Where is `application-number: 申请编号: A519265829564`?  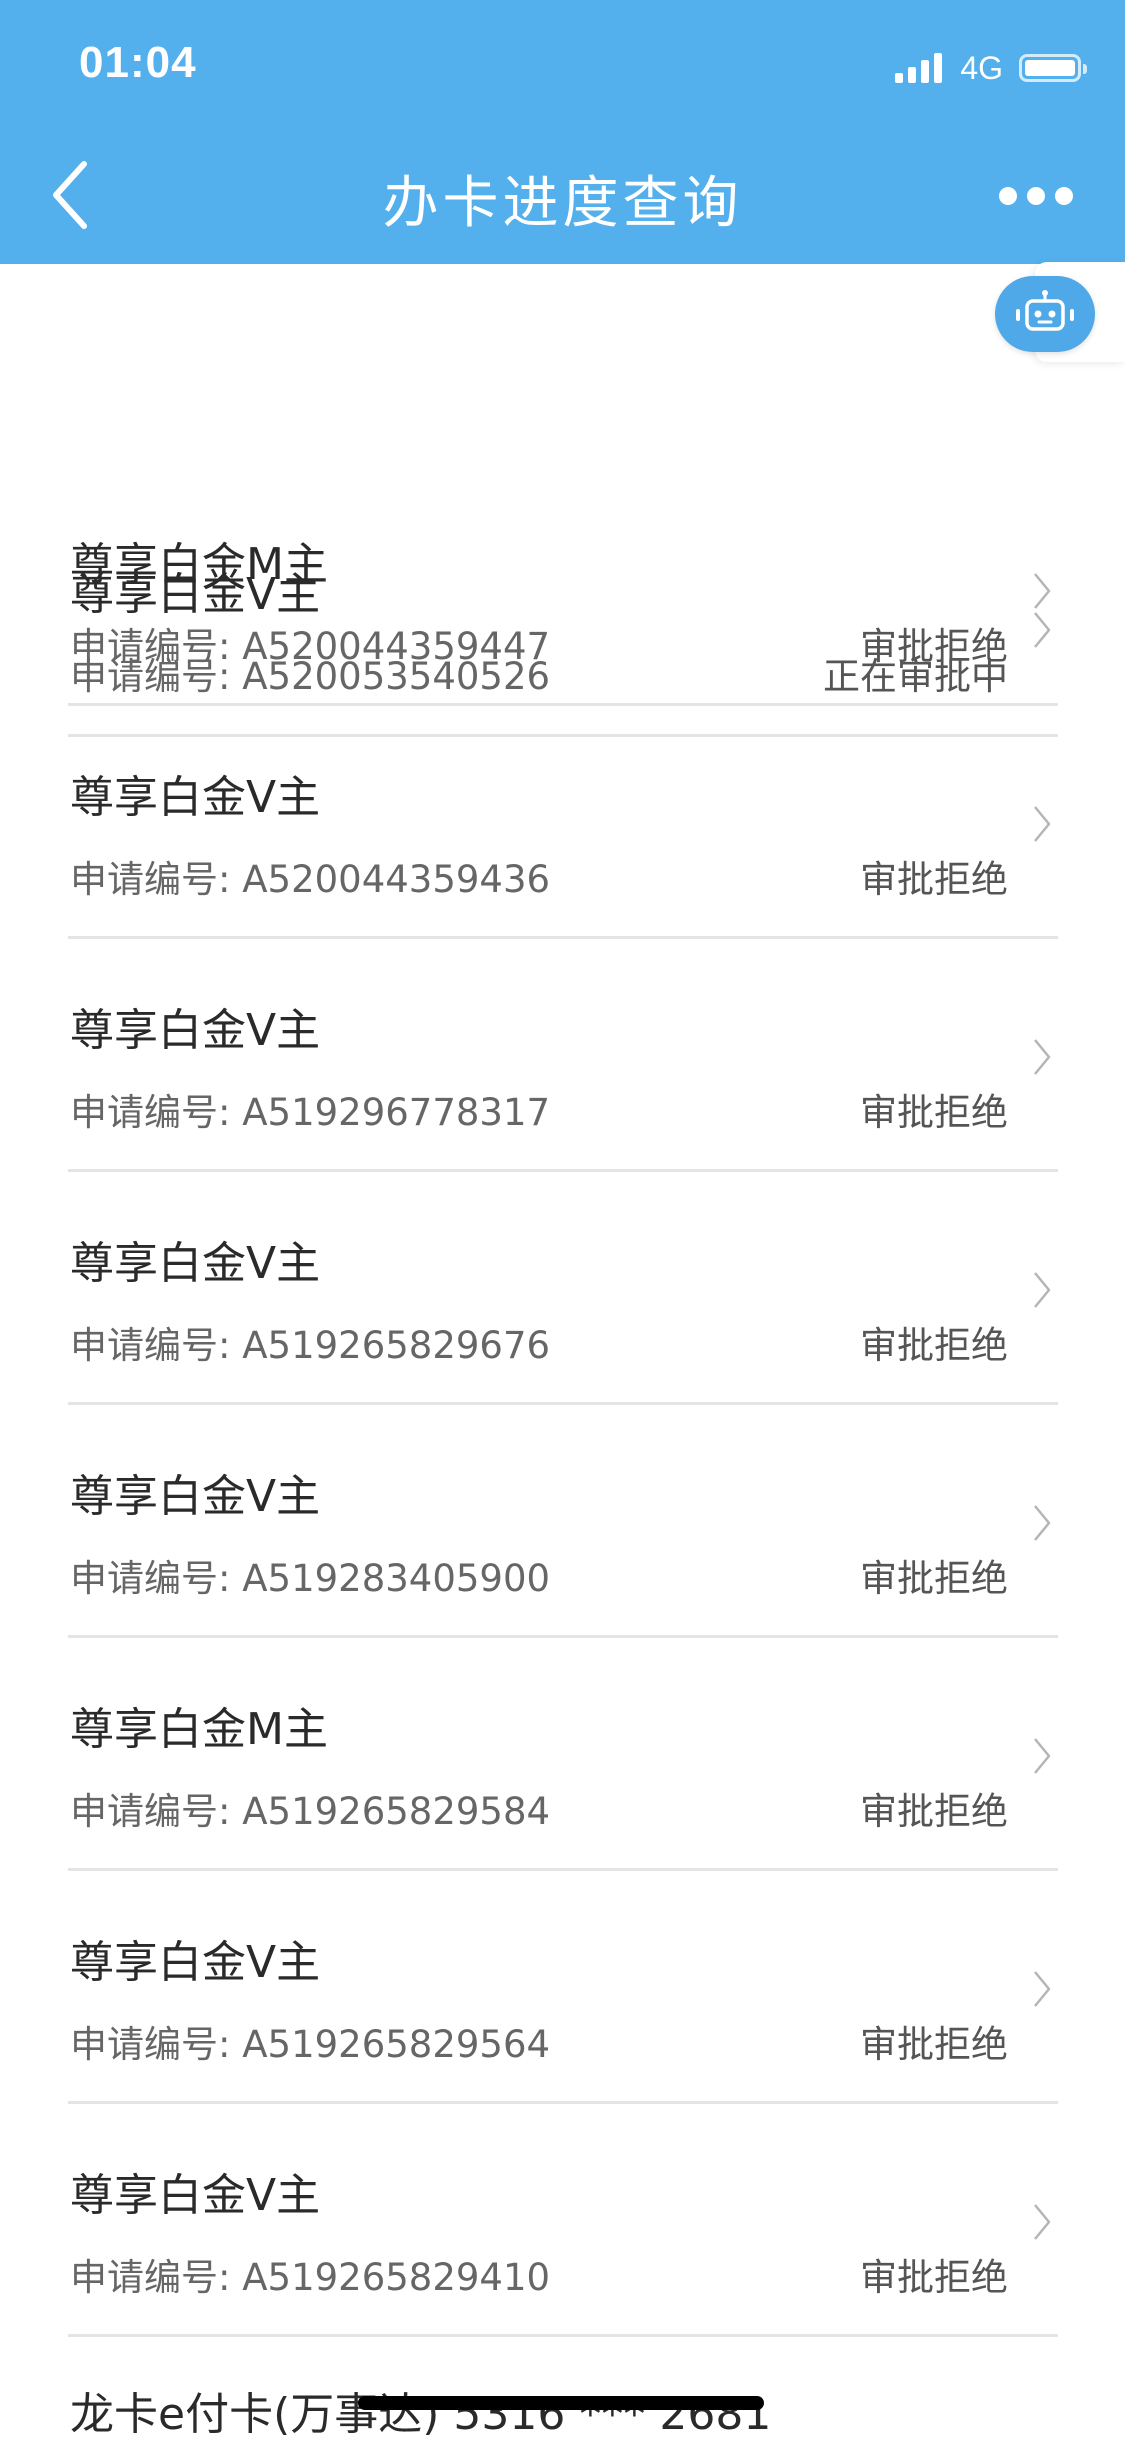
application-number: 申请编号: A519265829564 is located at coordinates (310, 2044).